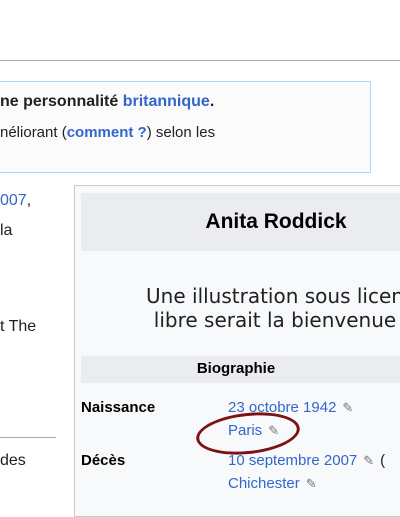 The height and width of the screenshot is (517, 400). What do you see at coordinates (13, 460) in the screenshot?
I see `article-fragment-des: des` at bounding box center [13, 460].